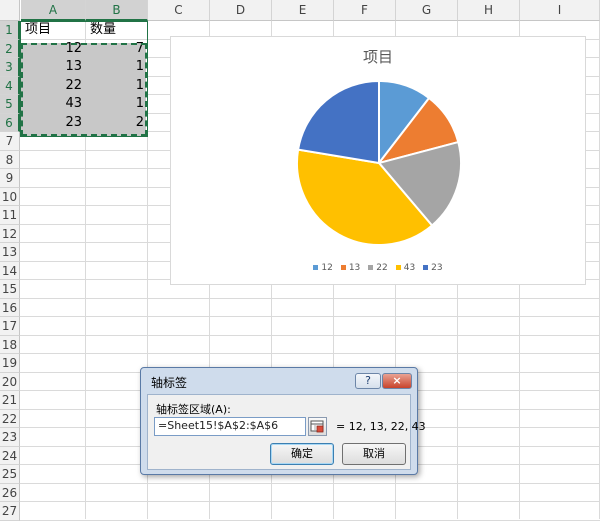  I want to click on row-header-1: 1, so click(10, 30).